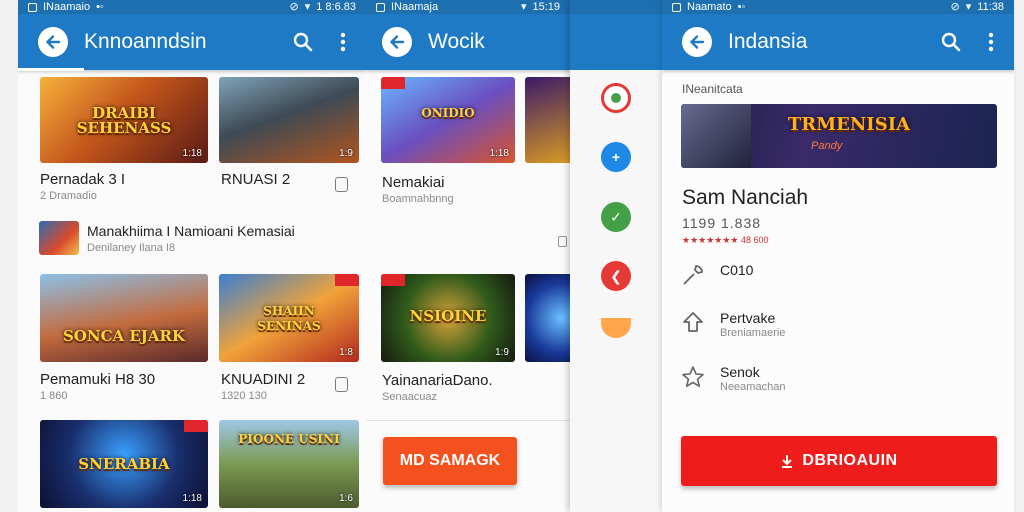 The image size is (1024, 512). What do you see at coordinates (124, 335) in the screenshot?
I see `thumbnail-caption: SONCA EJARK` at bounding box center [124, 335].